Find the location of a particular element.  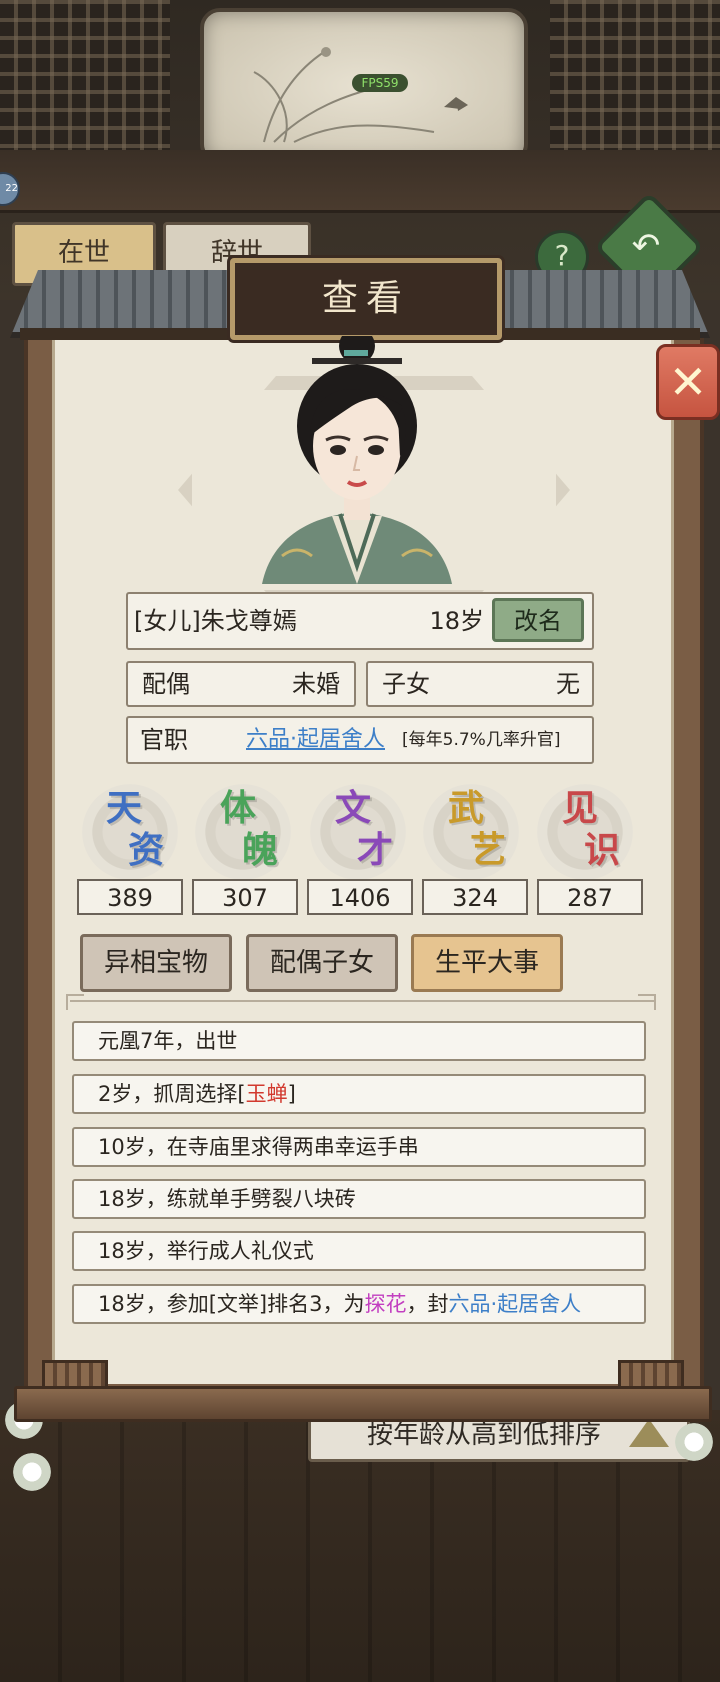

event-item-jade-cicada: 玉蝉 is located at coordinates (266, 1094).